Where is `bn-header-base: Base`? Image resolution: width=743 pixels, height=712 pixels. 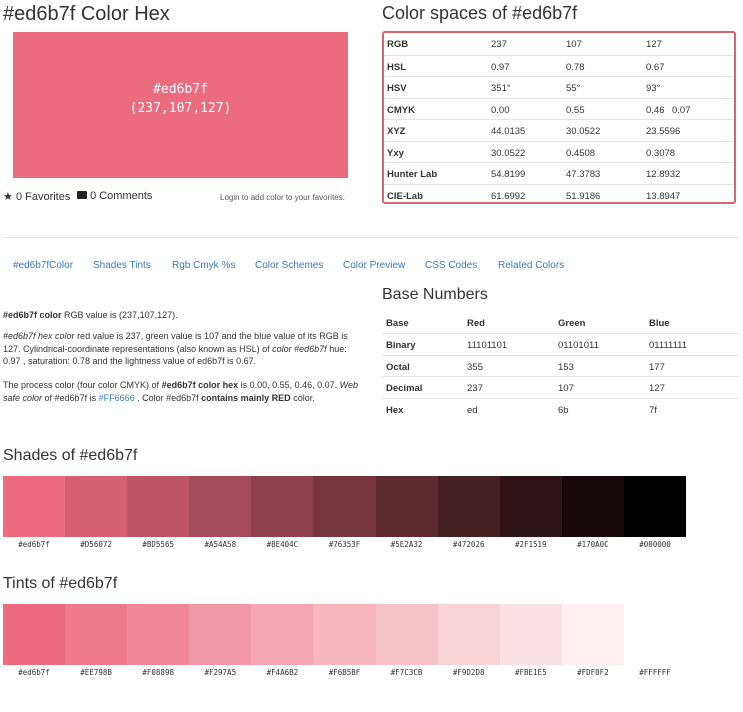
bn-header-base: Base is located at coordinates (397, 323).